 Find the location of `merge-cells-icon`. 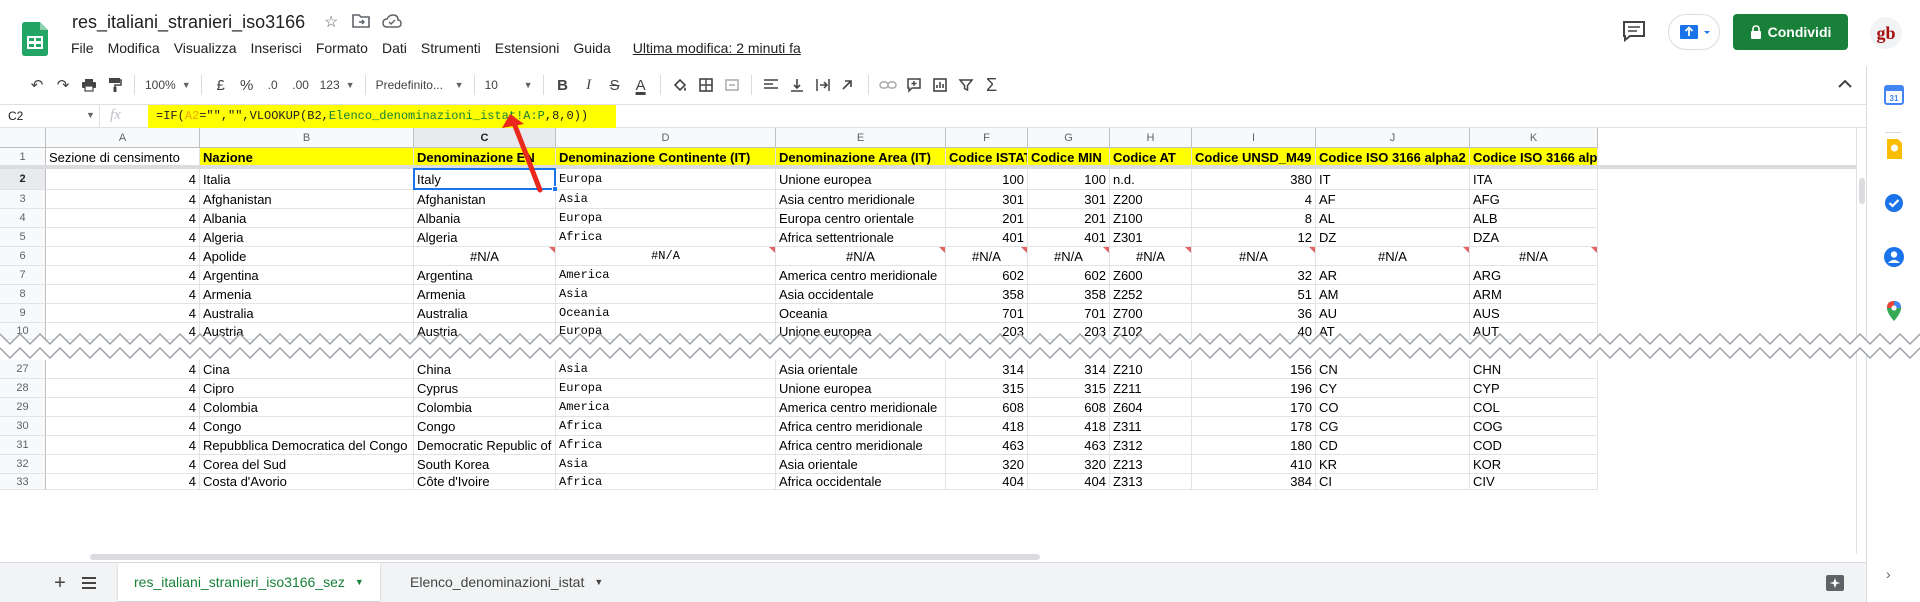

merge-cells-icon is located at coordinates (732, 85).